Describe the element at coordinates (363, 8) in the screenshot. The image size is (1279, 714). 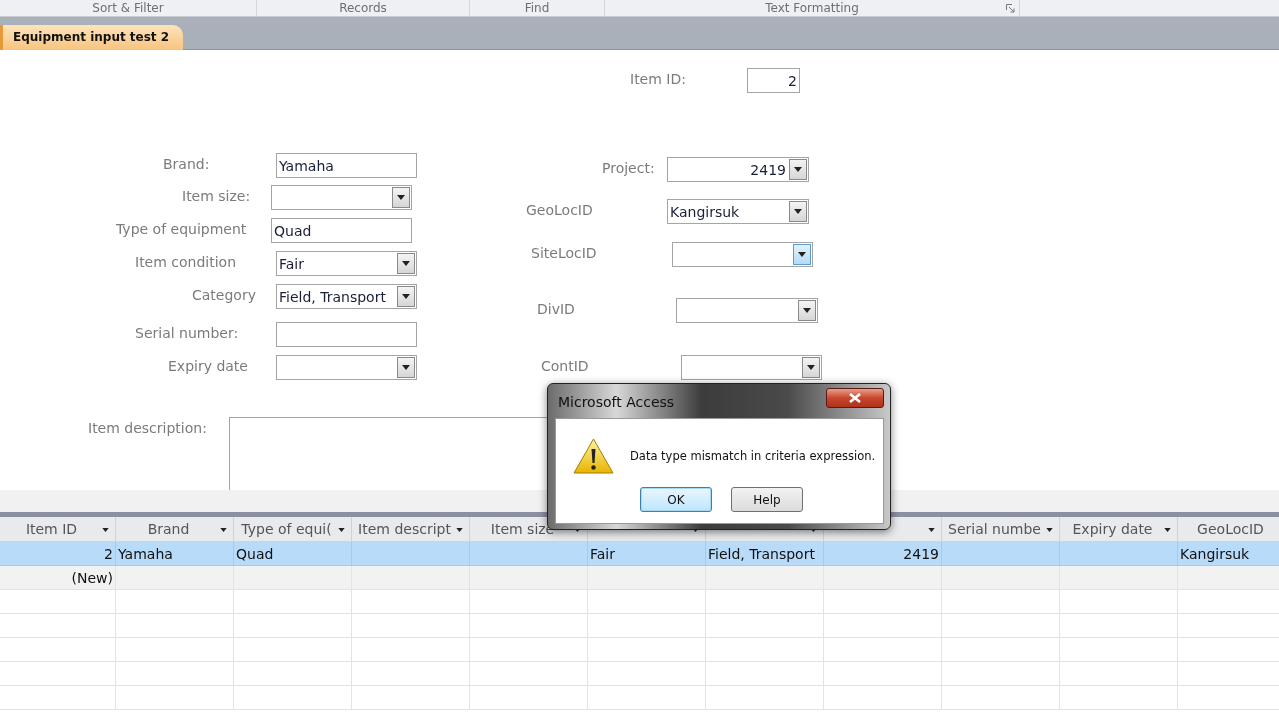
I see `ribbon-group-label: Records` at that location.